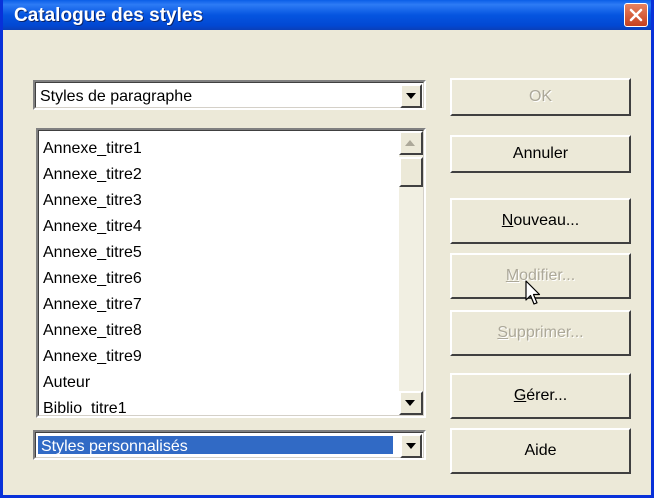  What do you see at coordinates (540, 451) in the screenshot?
I see `help-button: Aide` at bounding box center [540, 451].